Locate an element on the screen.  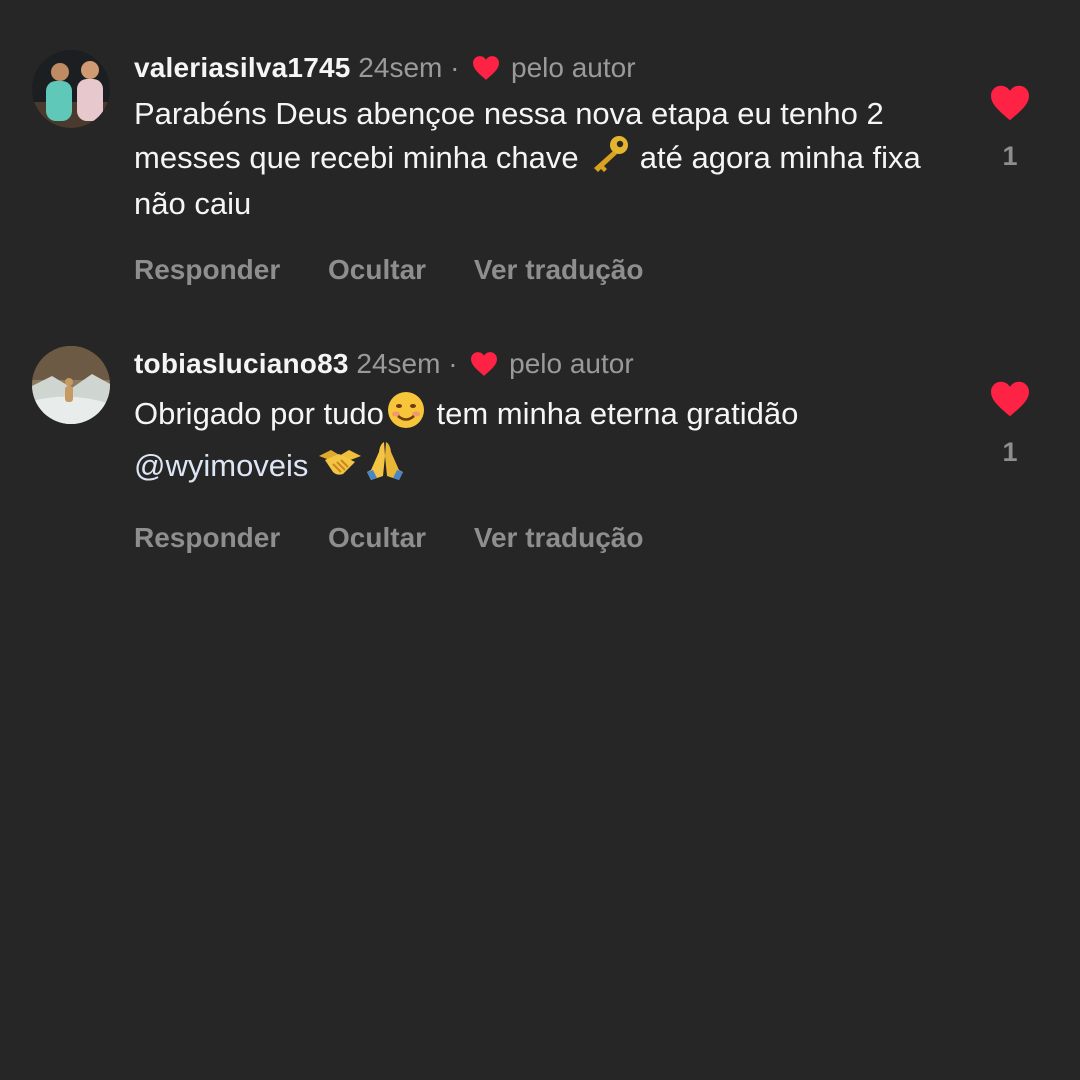
comment-meta: tobiasluciano83 24sem · pelo autor is located at coordinates (549, 364).